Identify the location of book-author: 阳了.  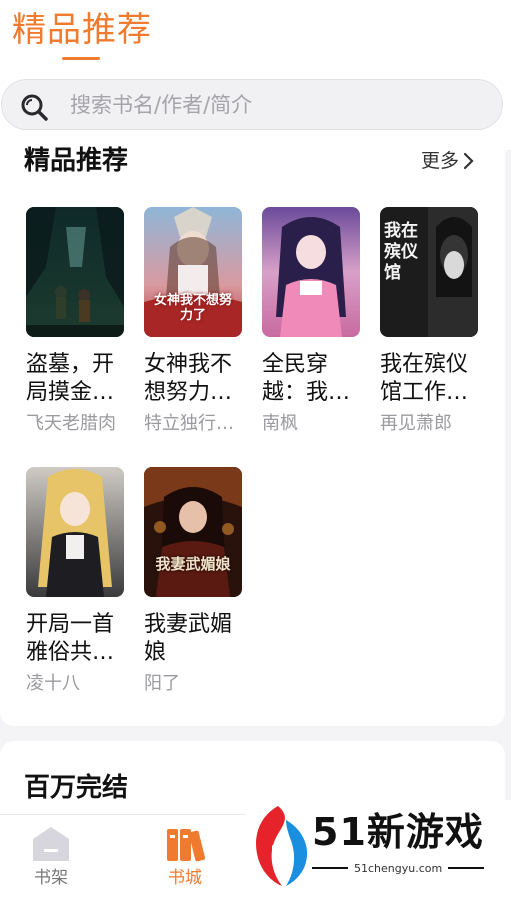
(162, 683).